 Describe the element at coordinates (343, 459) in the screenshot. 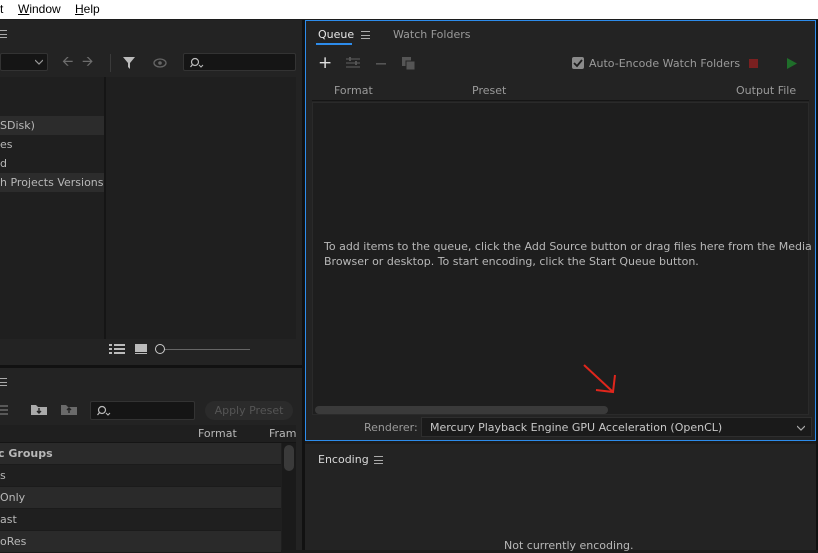

I see `encoding-title: Encoding` at that location.